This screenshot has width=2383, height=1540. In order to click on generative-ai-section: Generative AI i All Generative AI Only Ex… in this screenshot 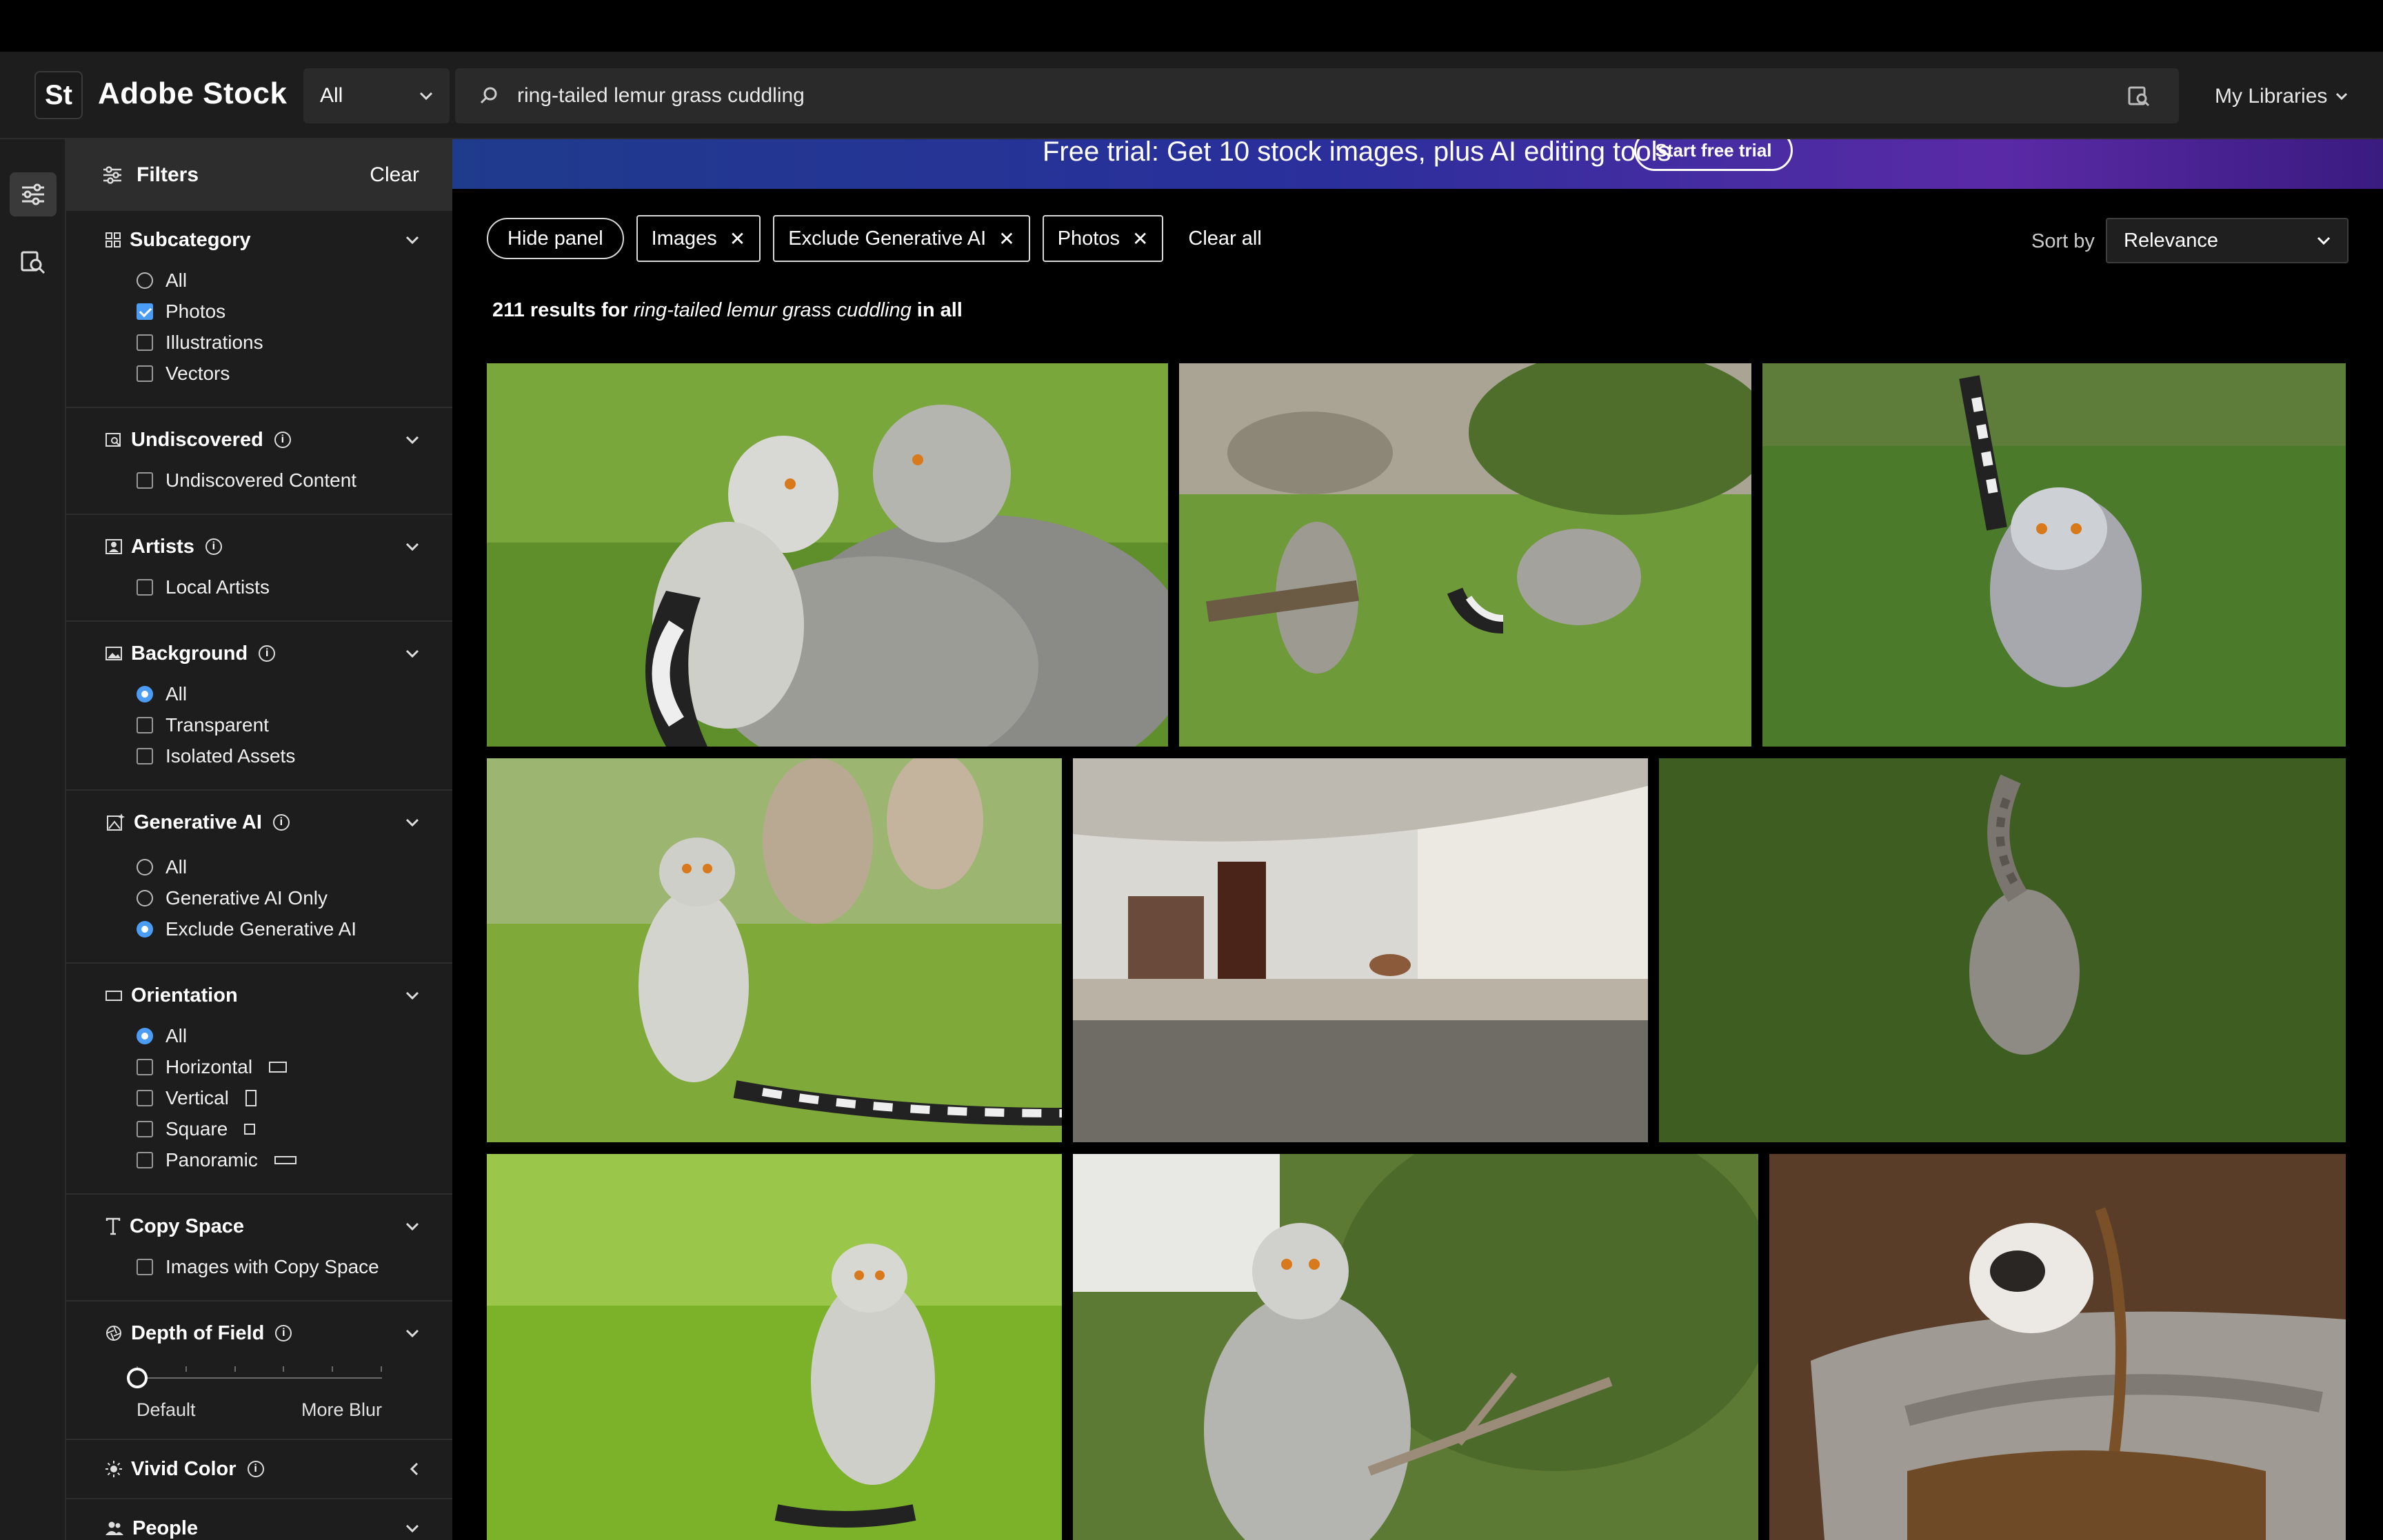, I will do `click(259, 878)`.